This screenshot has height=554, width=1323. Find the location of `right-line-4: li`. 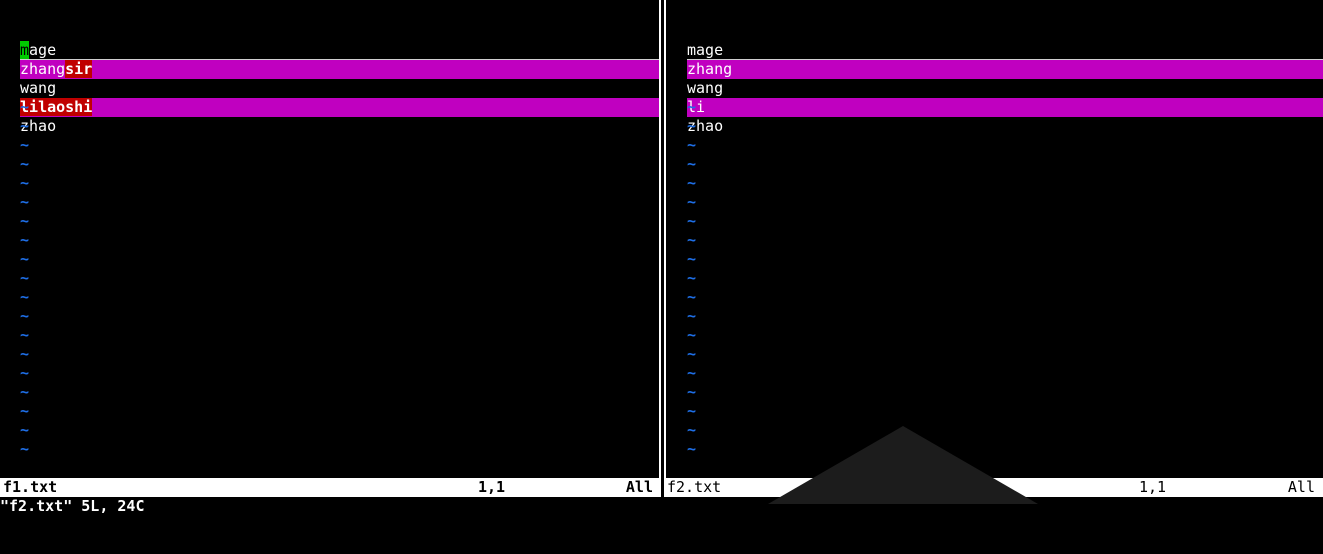

right-line-4: li is located at coordinates (995, 88).